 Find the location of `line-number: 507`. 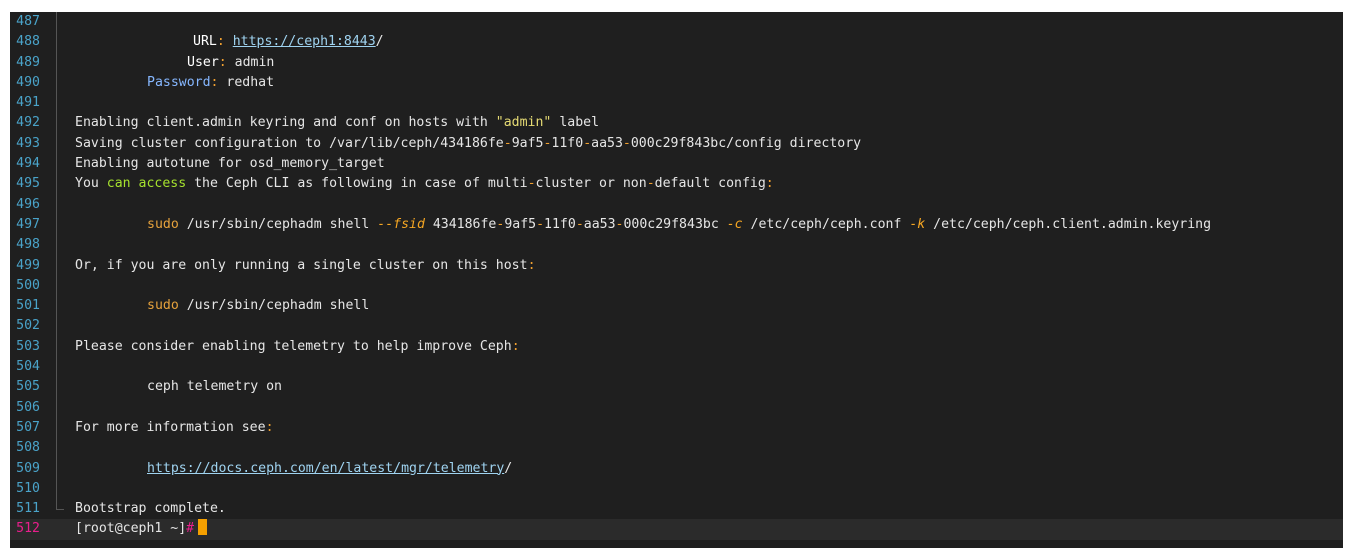

line-number: 507 is located at coordinates (28, 427).